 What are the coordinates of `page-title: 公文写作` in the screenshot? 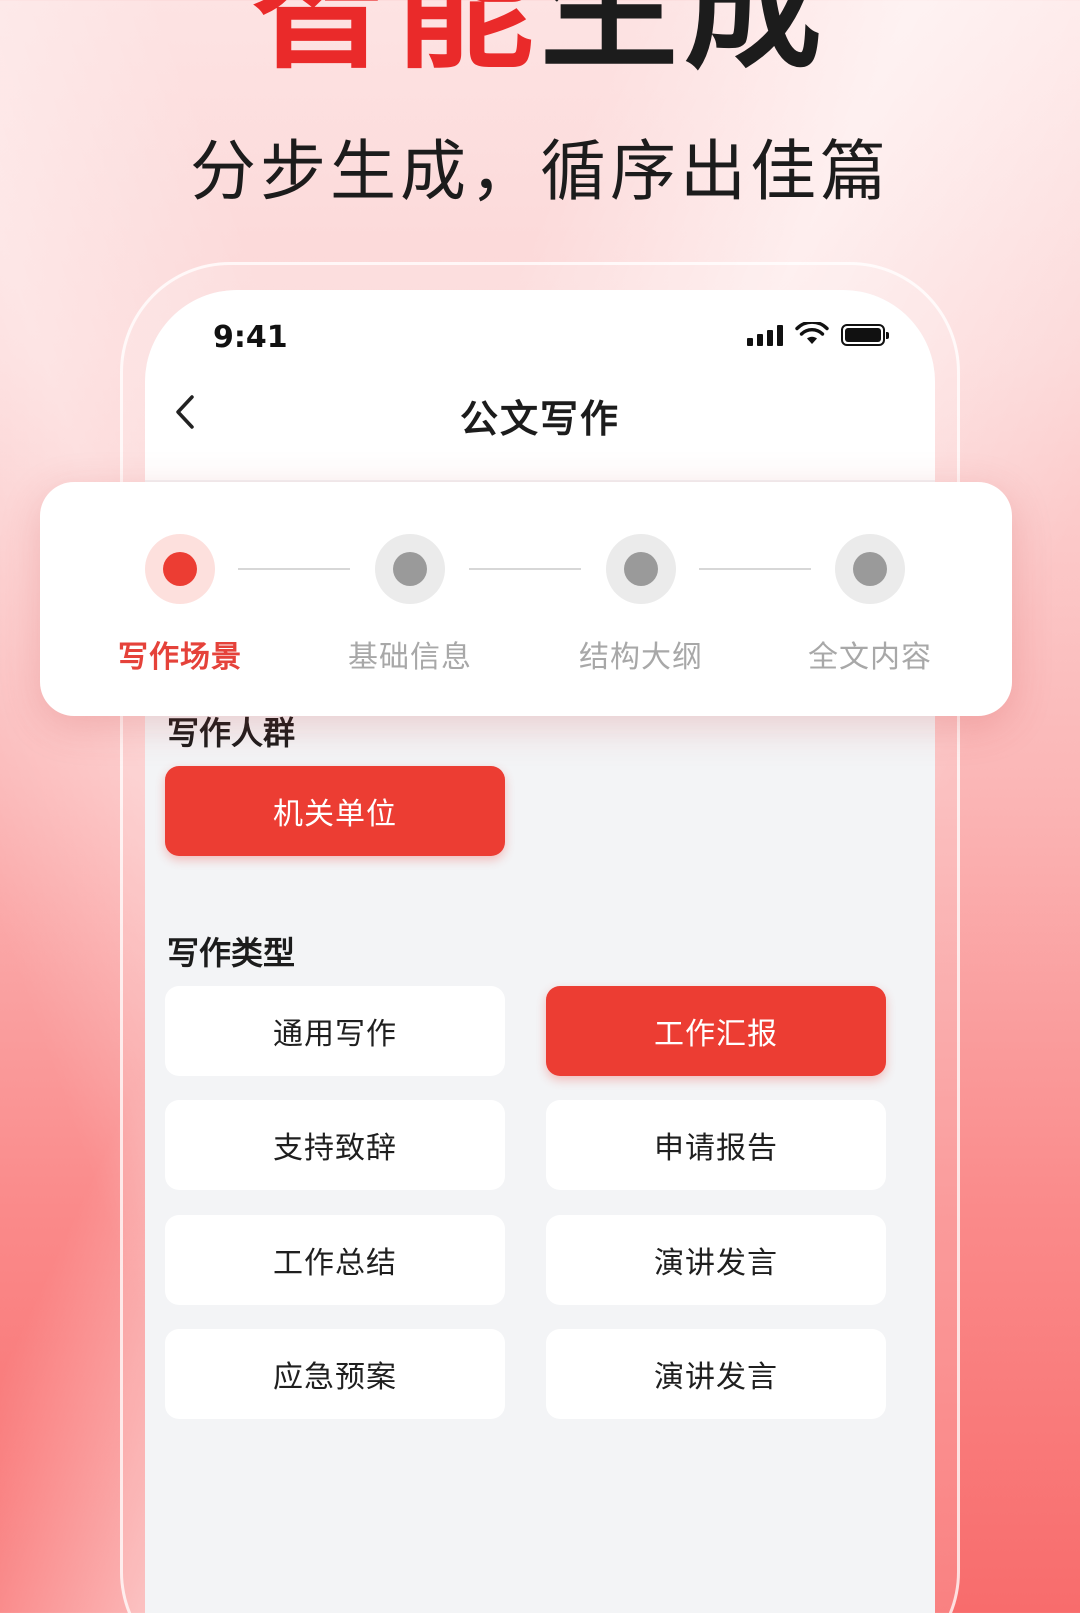 It's located at (539, 419).